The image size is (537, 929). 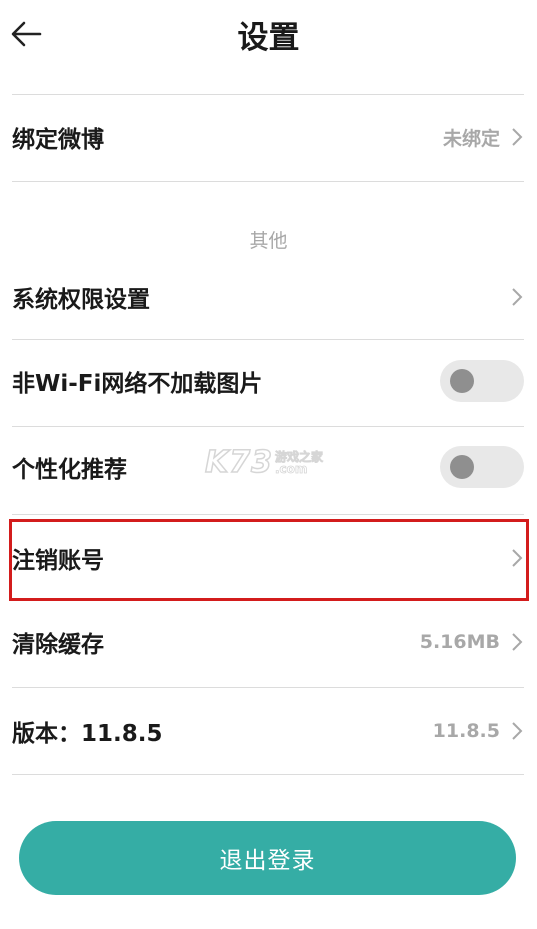 I want to click on bind-weibo-status: 未绑定, so click(x=471, y=138).